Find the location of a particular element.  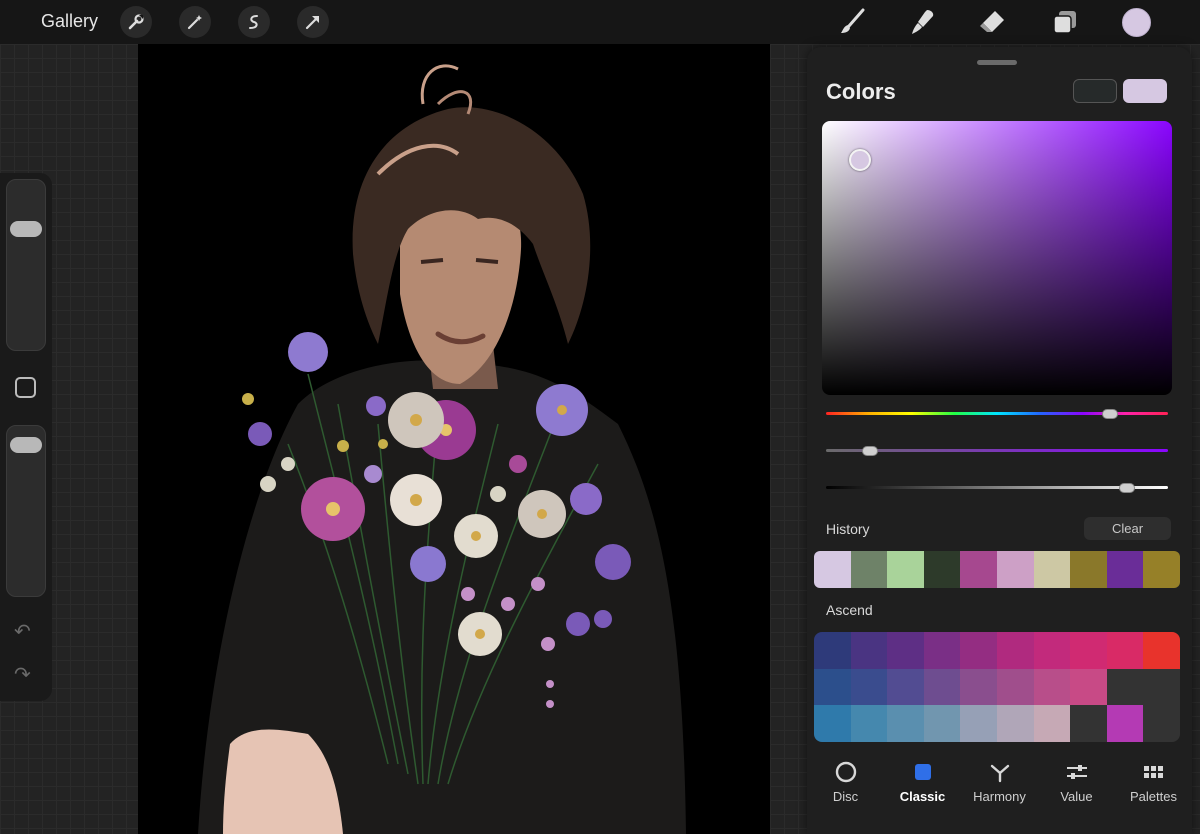

palettes-grid-icon is located at coordinates (1154, 772).